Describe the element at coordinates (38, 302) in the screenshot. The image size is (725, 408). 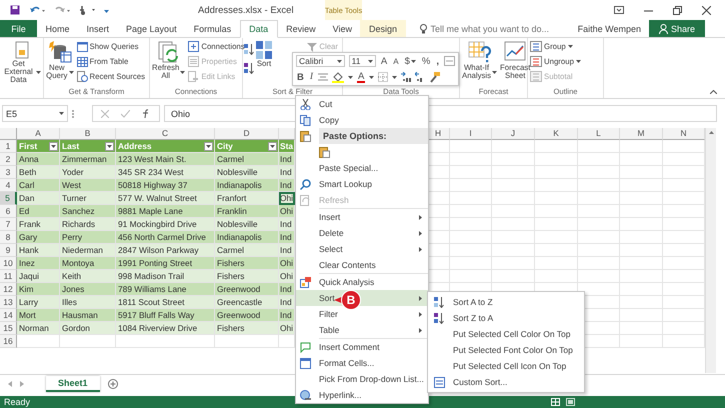
I see `table-cell: Larry` at that location.